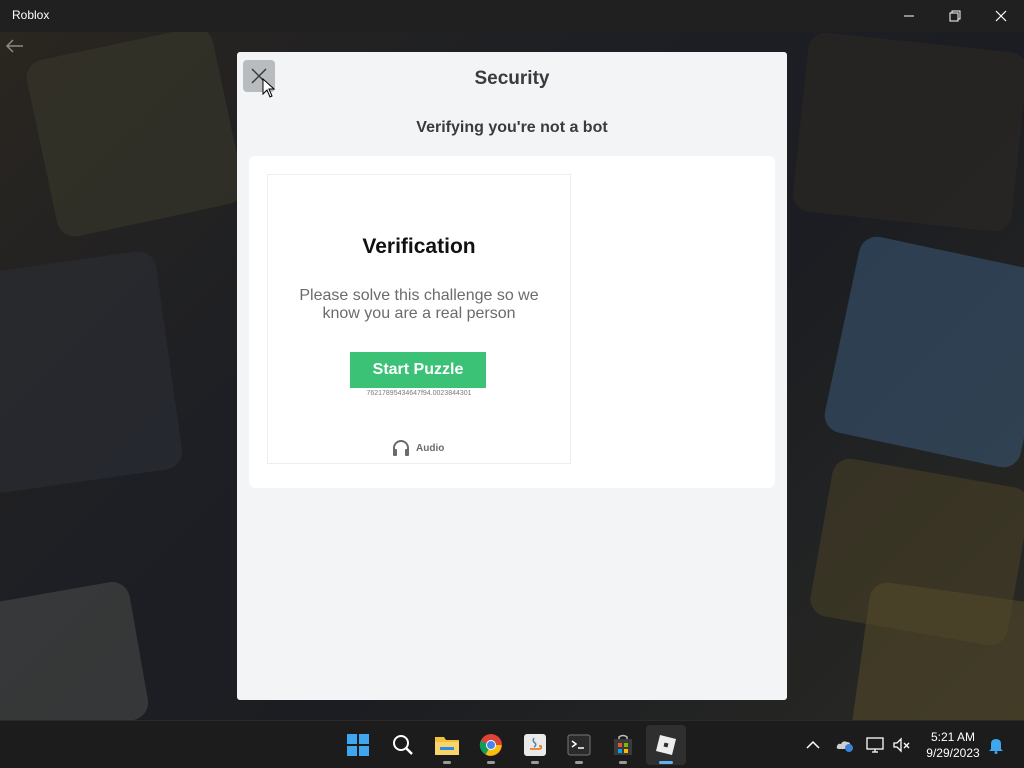  I want to click on chrome-icon, so click(490, 745).